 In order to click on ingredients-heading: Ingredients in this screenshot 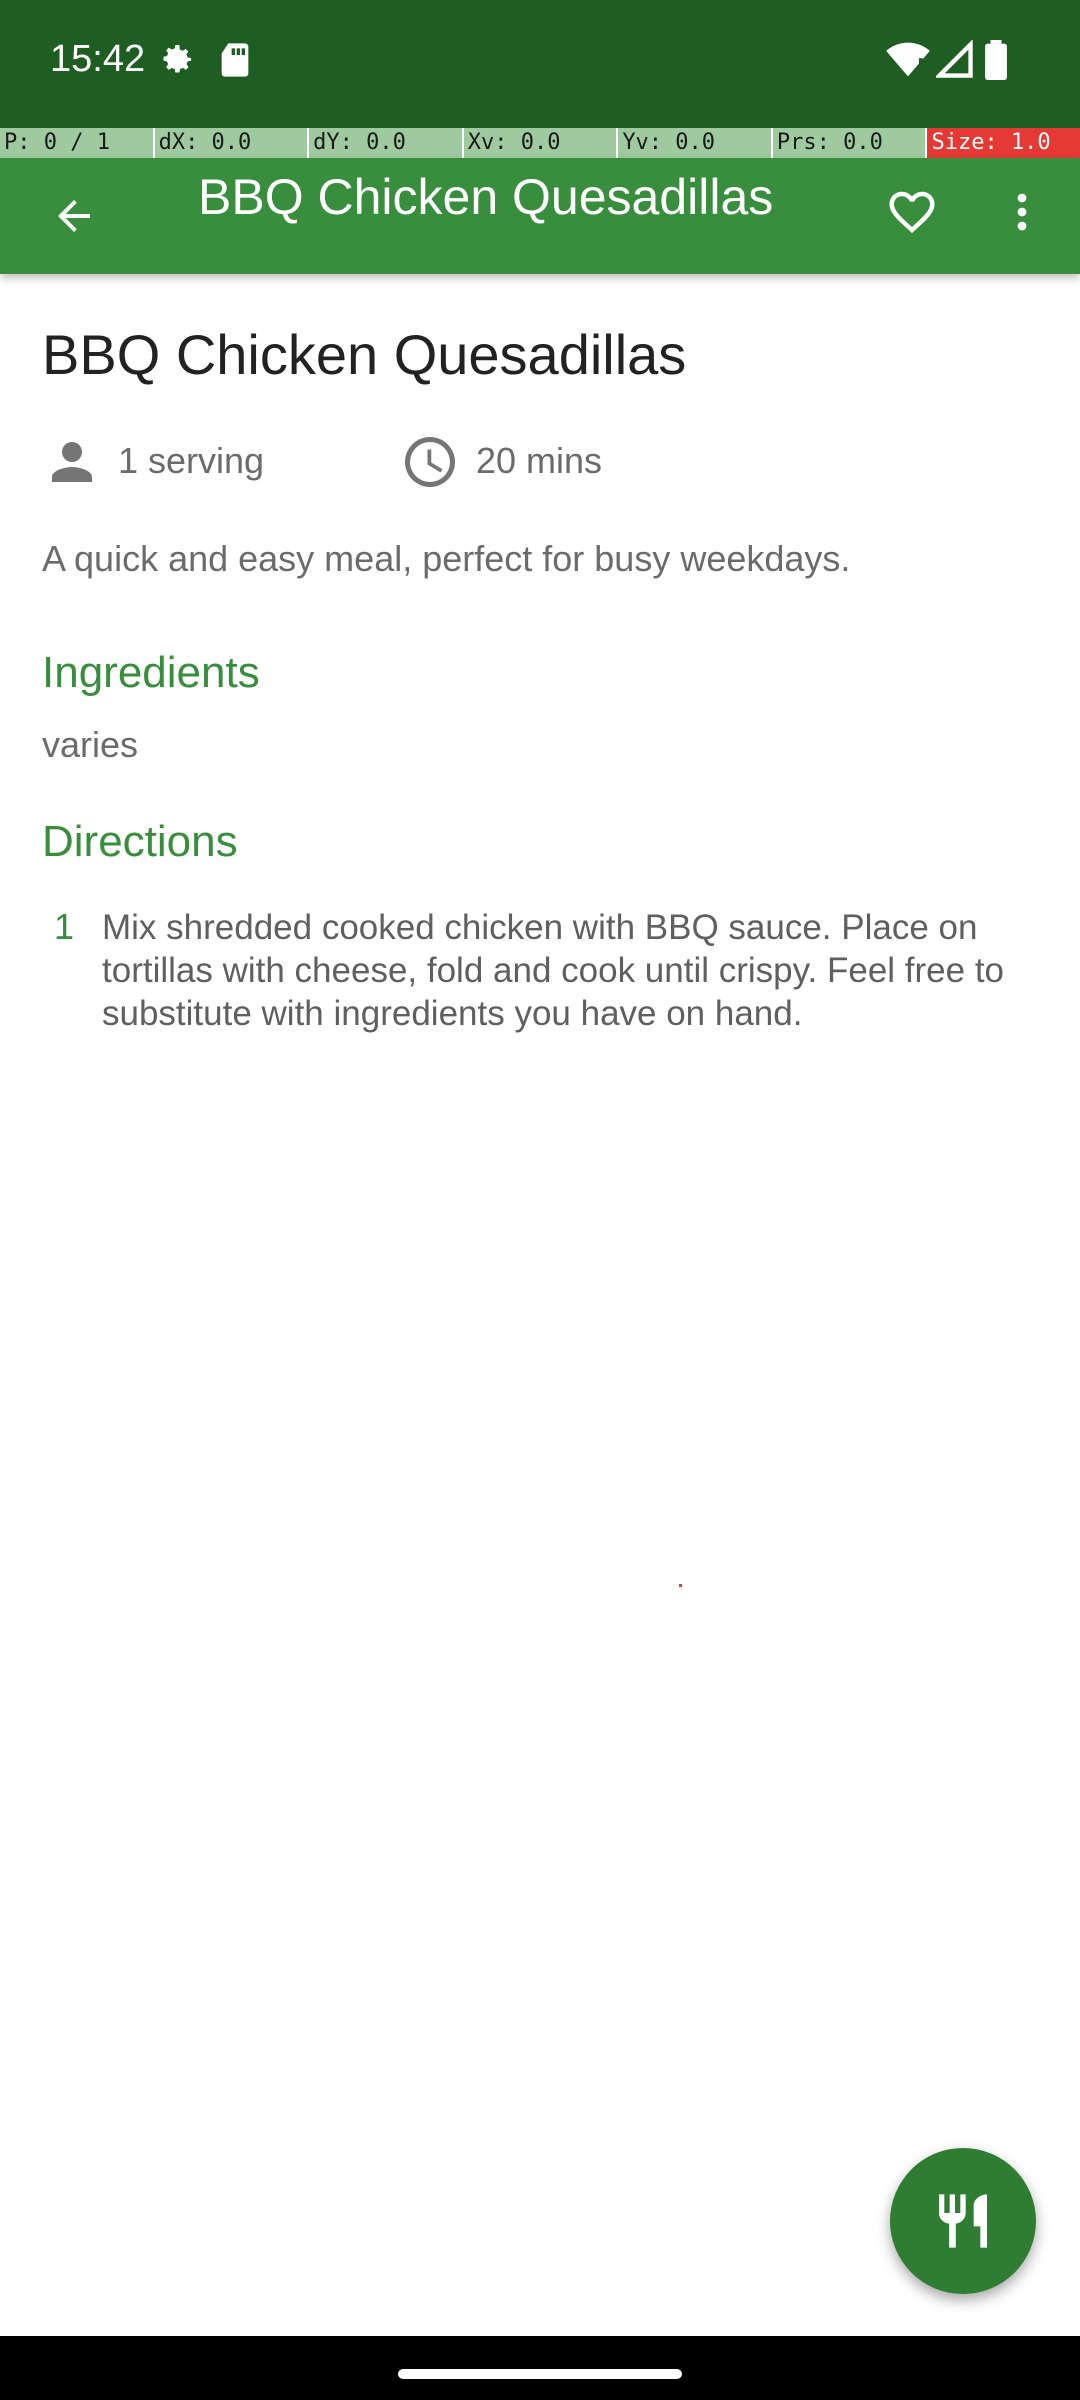, I will do `click(151, 672)`.